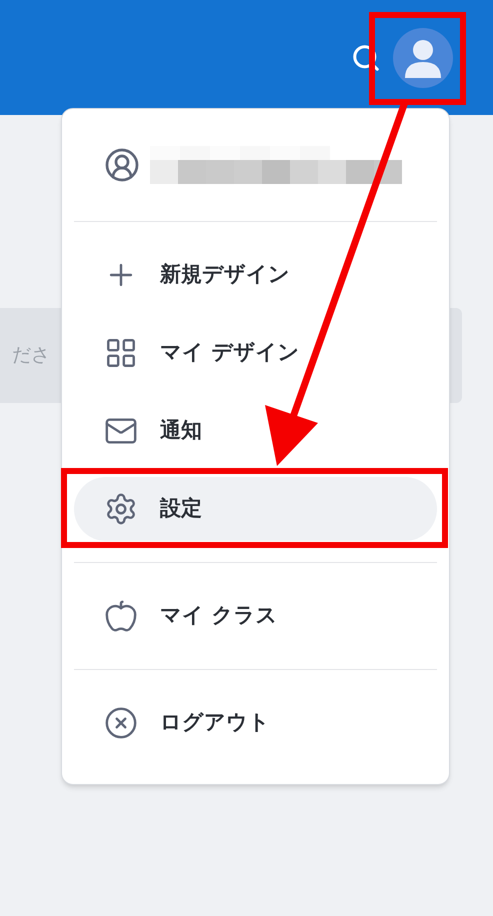 This screenshot has width=493, height=916. What do you see at coordinates (122, 165) in the screenshot?
I see `user-icon` at bounding box center [122, 165].